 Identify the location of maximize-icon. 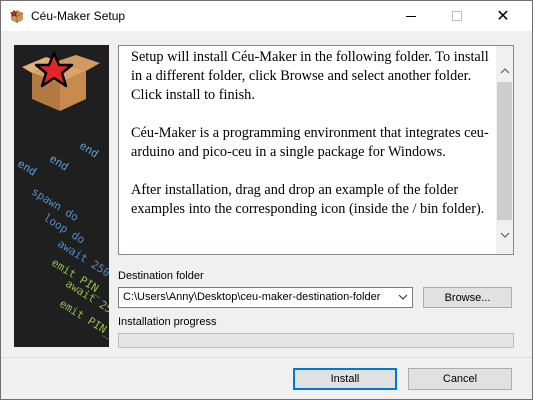
(457, 16).